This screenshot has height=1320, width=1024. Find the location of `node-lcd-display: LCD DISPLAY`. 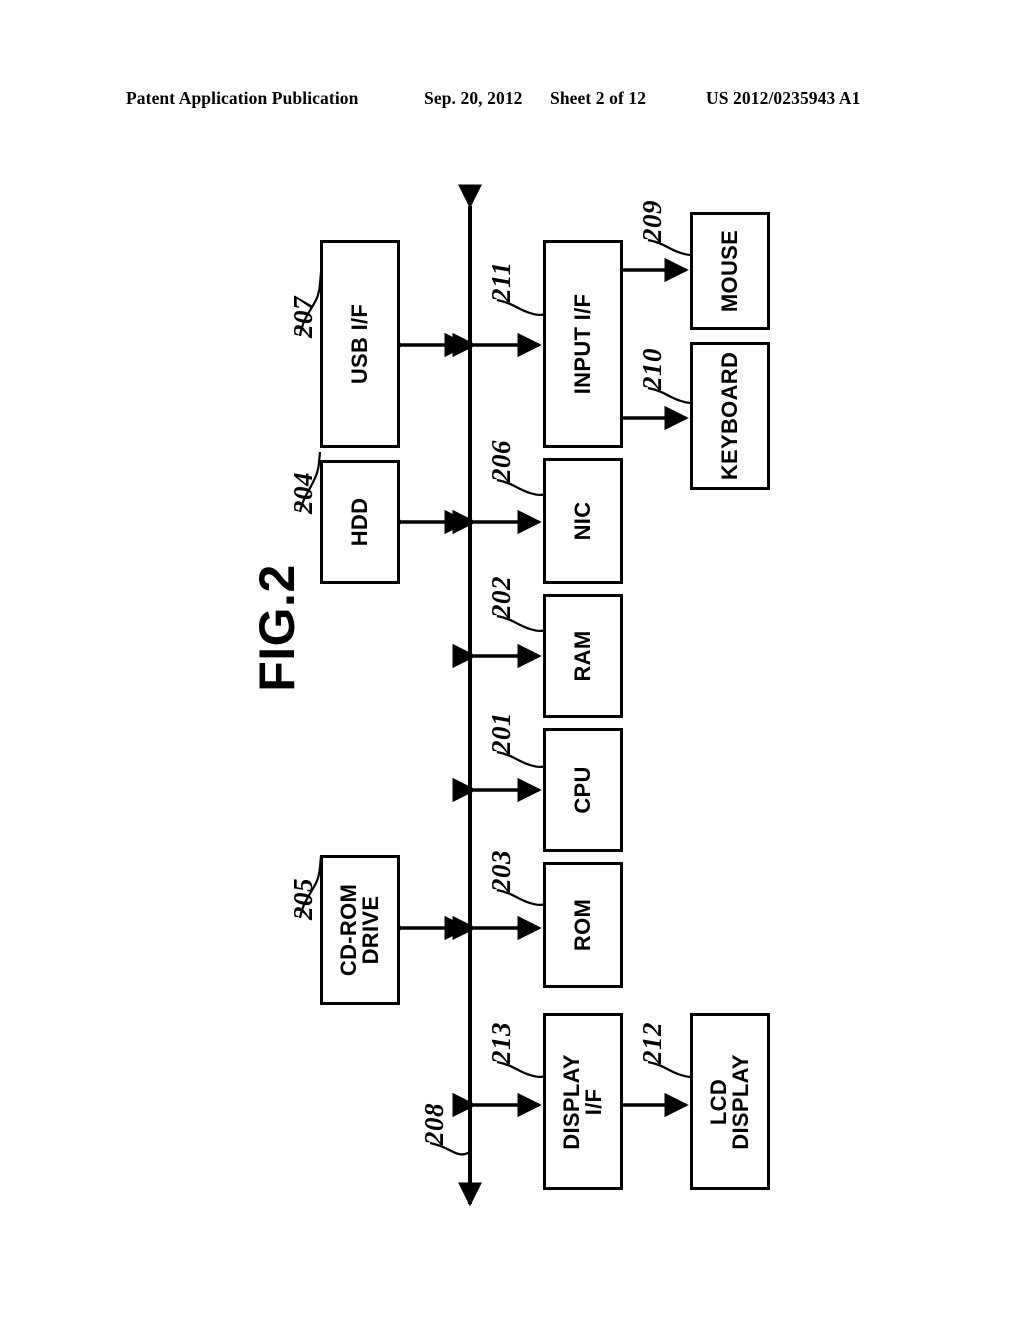

node-lcd-display: LCD DISPLAY is located at coordinates (730, 1101).